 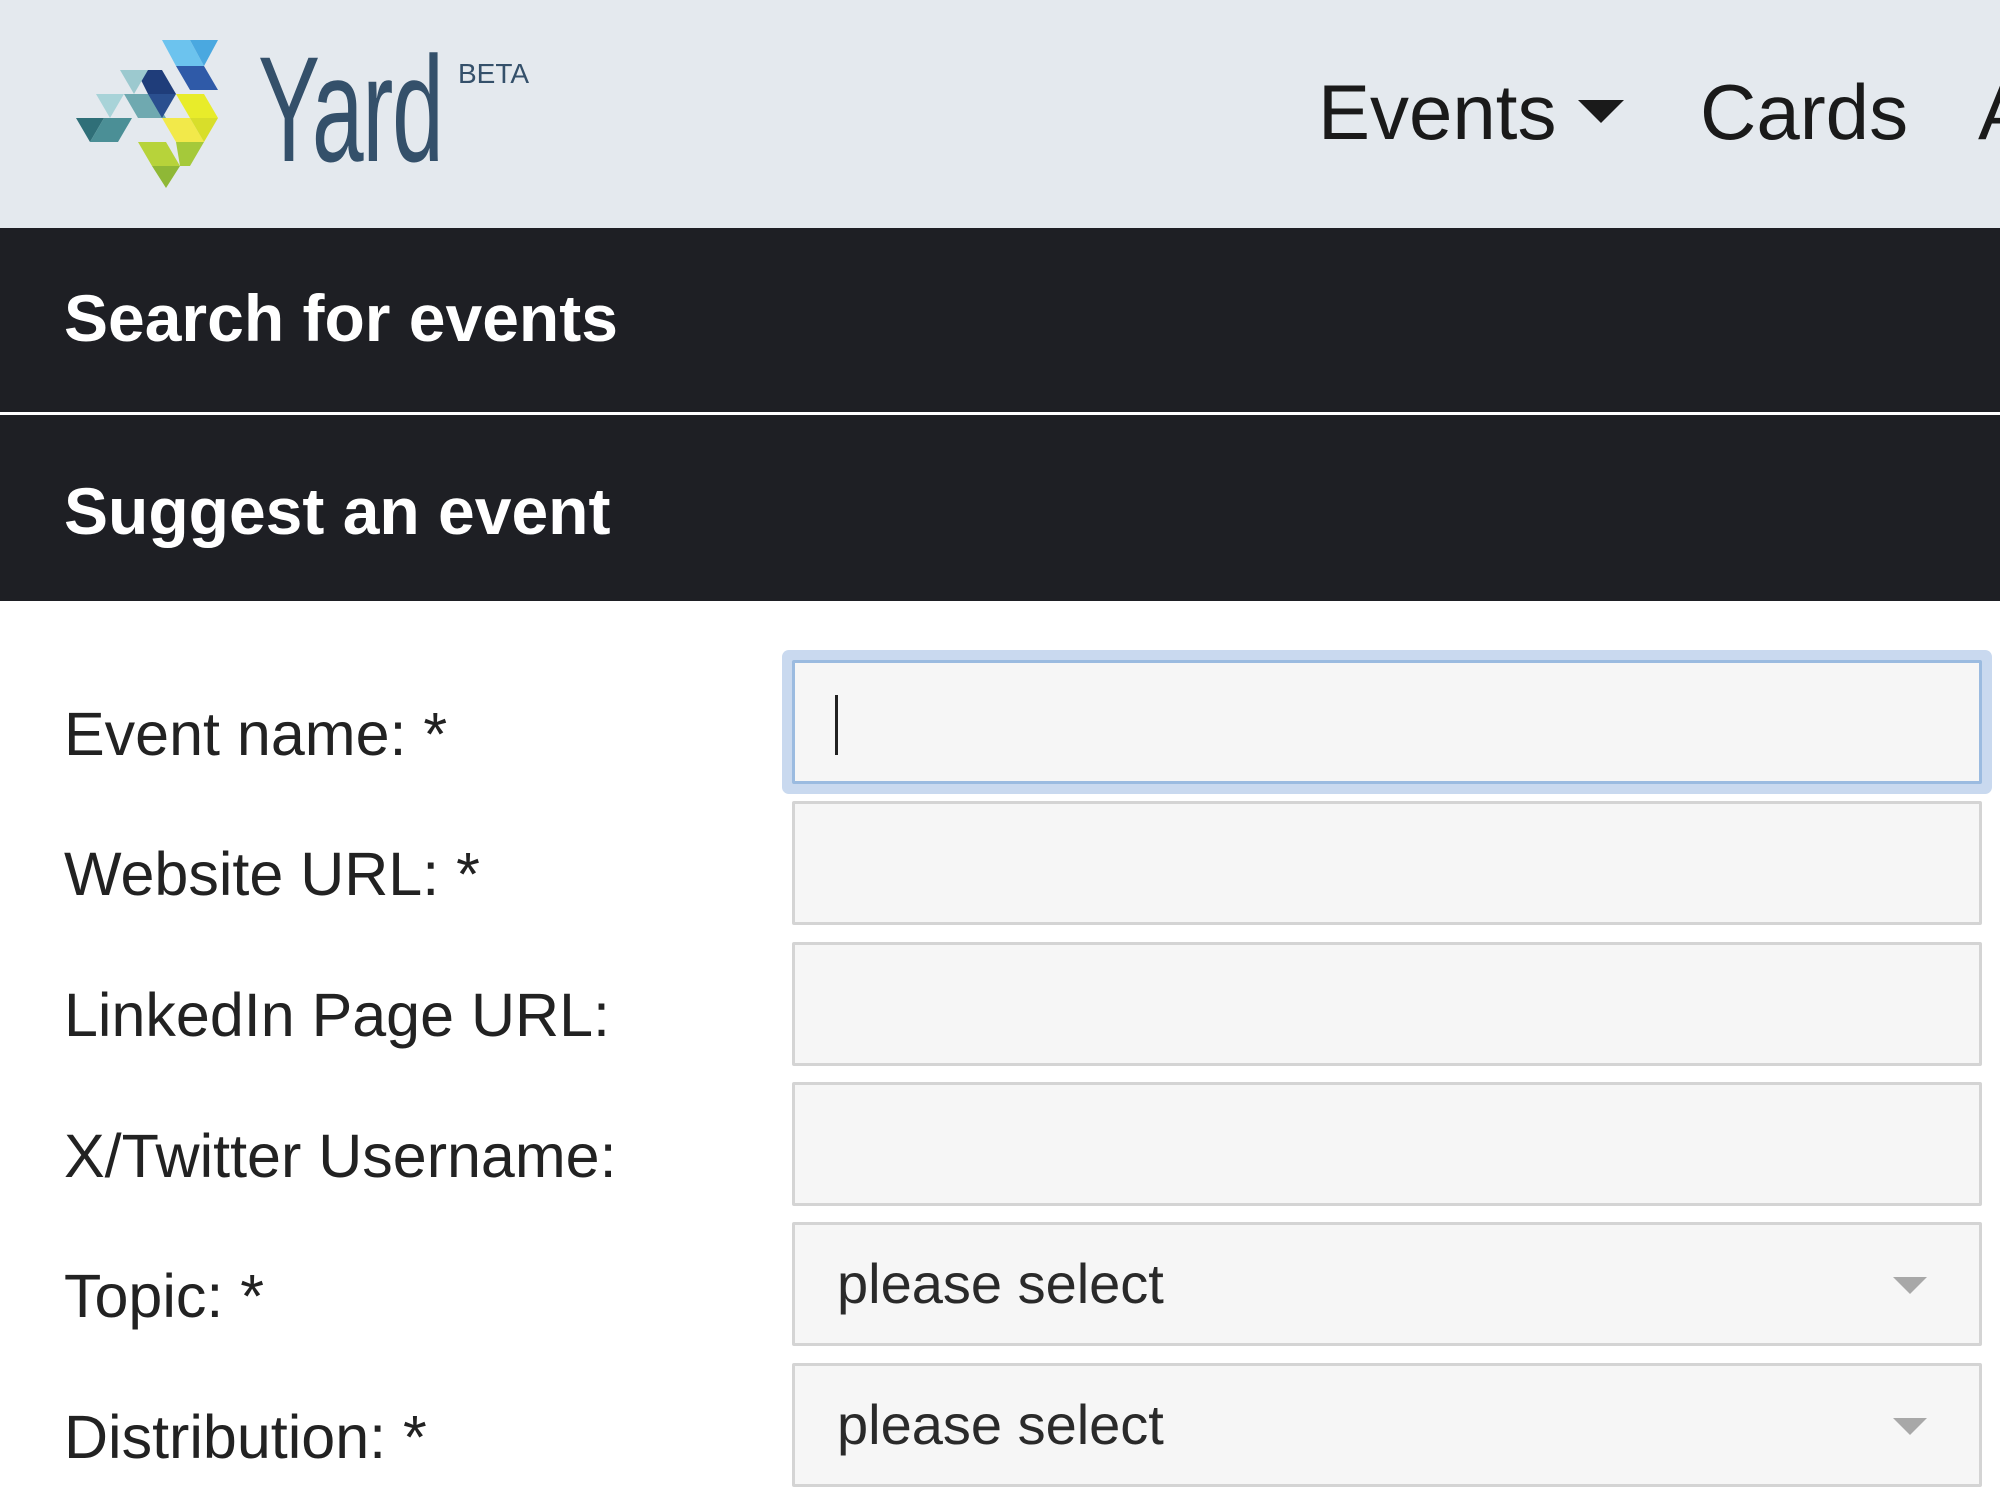 I want to click on event-name-input, so click(x=1387, y=722).